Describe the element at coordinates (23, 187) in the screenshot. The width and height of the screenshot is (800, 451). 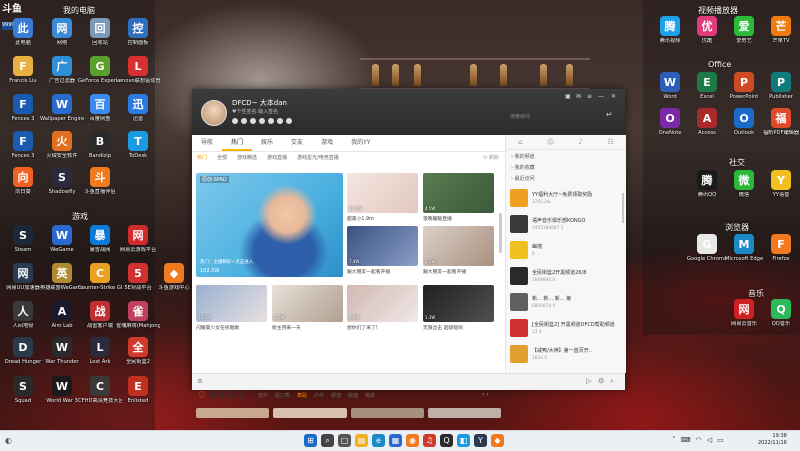
I see `desktop-icon: 向向日葵` at that location.